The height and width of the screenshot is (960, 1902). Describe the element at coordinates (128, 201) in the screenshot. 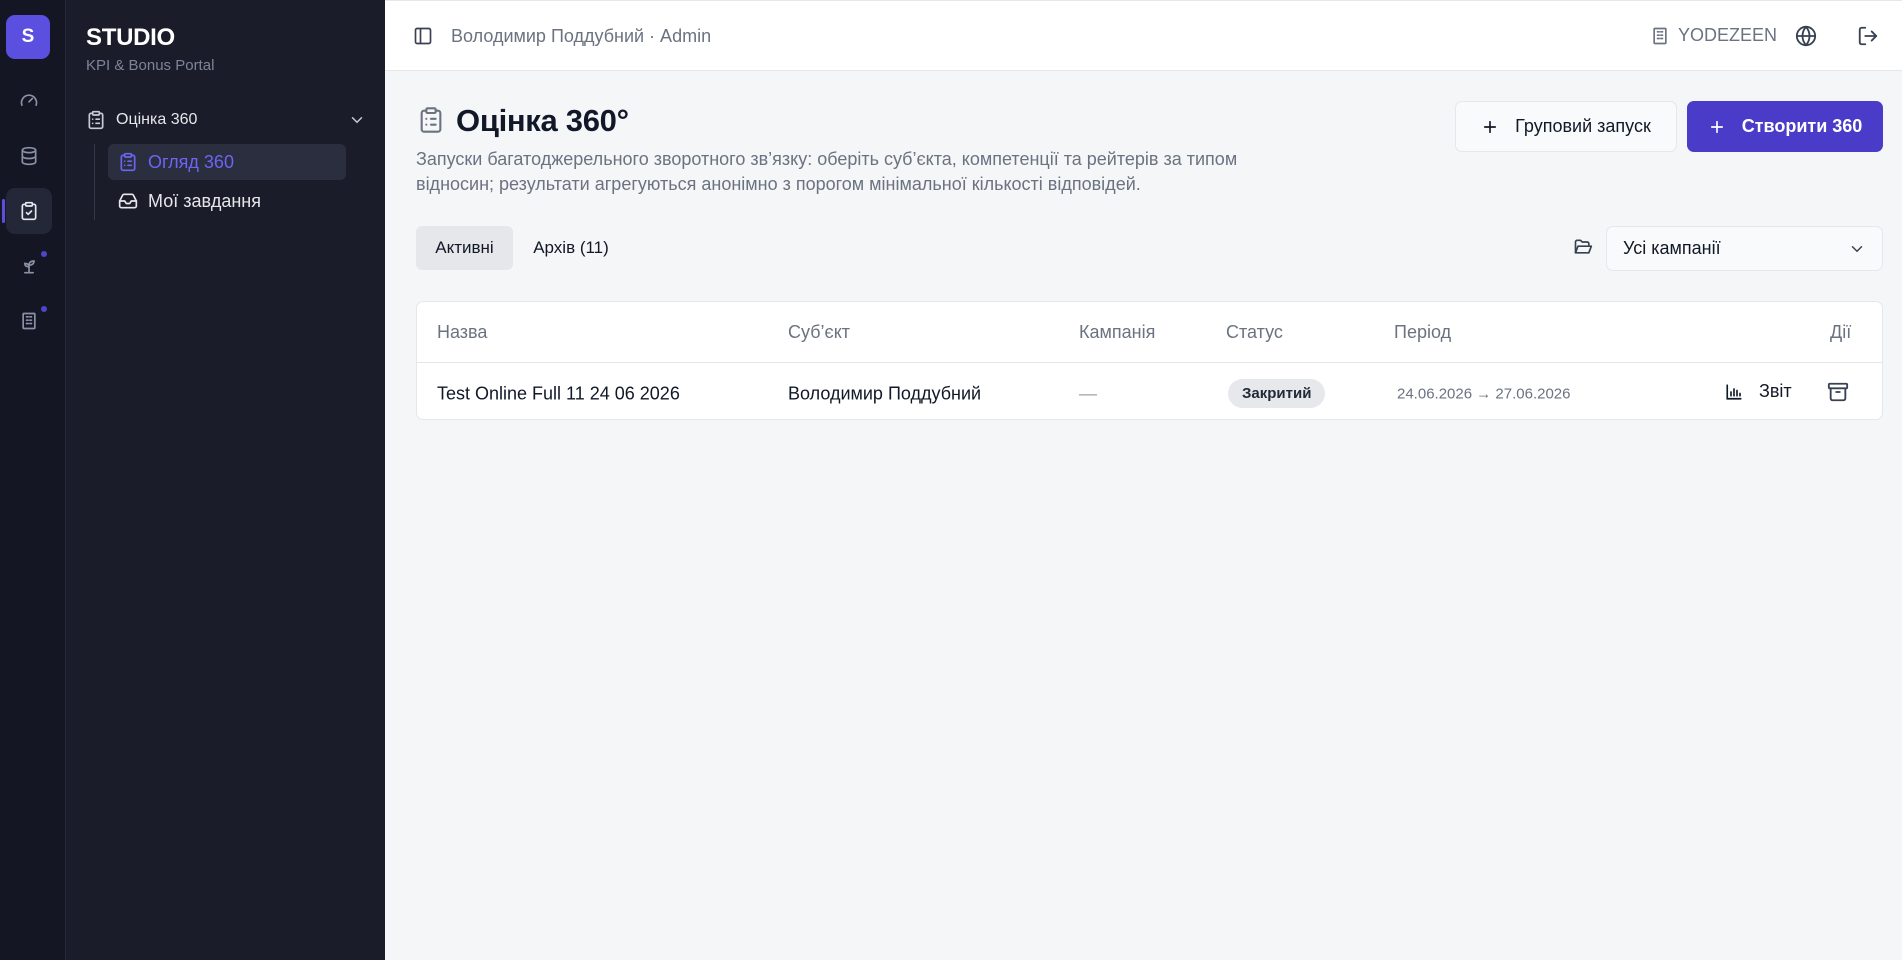

I see `inbox-icon` at that location.